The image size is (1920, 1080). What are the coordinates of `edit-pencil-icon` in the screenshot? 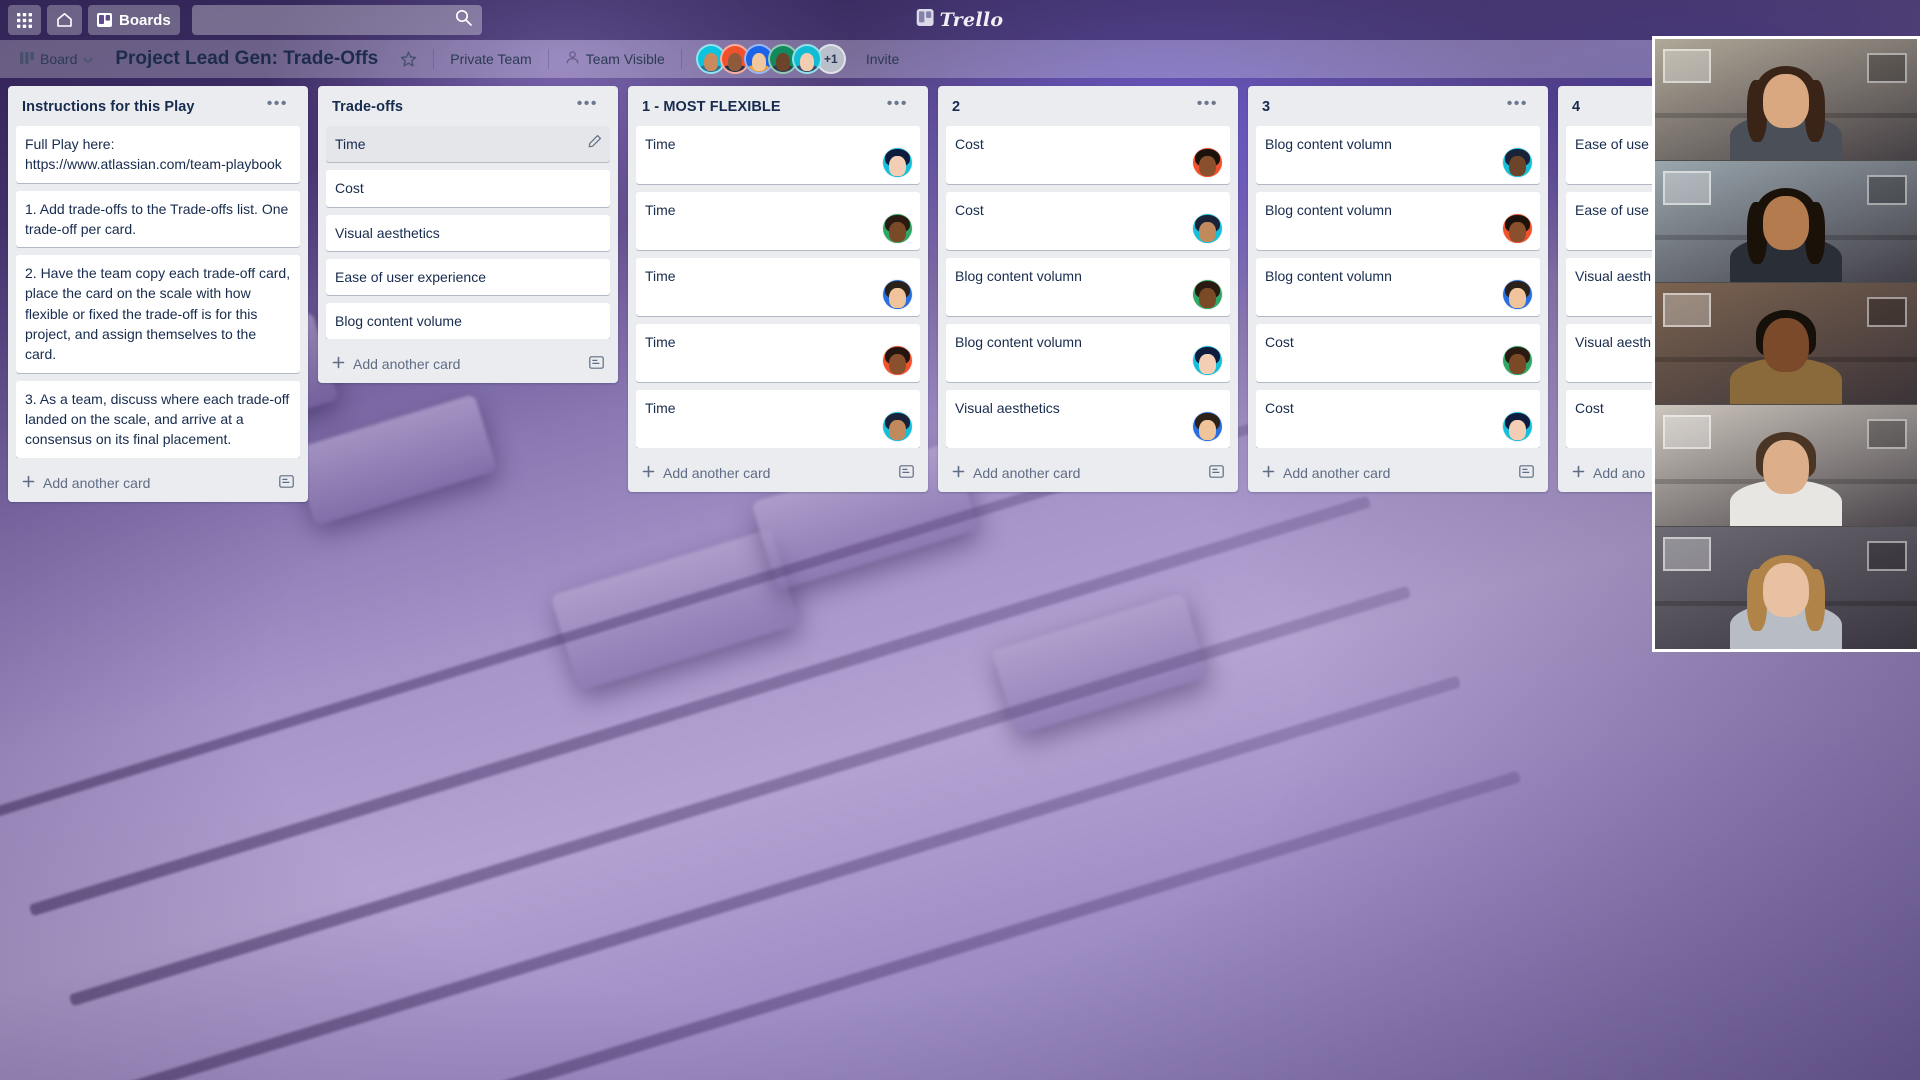 It's located at (595, 143).